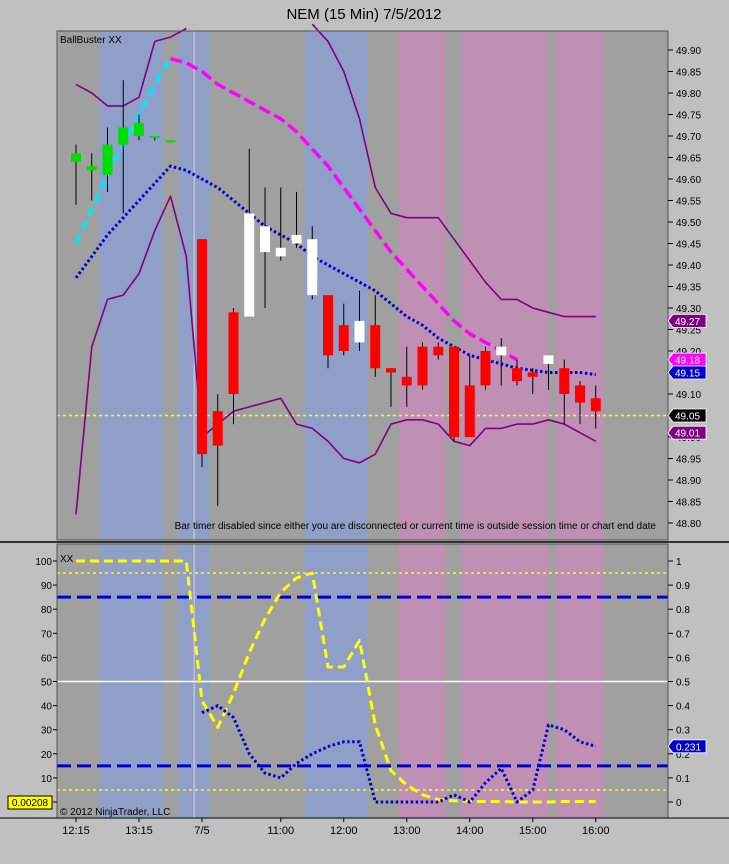  What do you see at coordinates (47, 755) in the screenshot?
I see `indicator-left-tick-label: 20` at bounding box center [47, 755].